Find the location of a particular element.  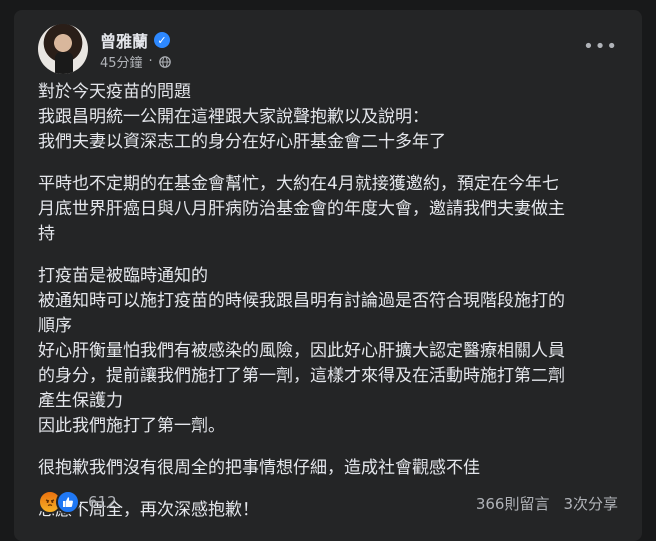

more-options-icon: ••• is located at coordinates (600, 47).